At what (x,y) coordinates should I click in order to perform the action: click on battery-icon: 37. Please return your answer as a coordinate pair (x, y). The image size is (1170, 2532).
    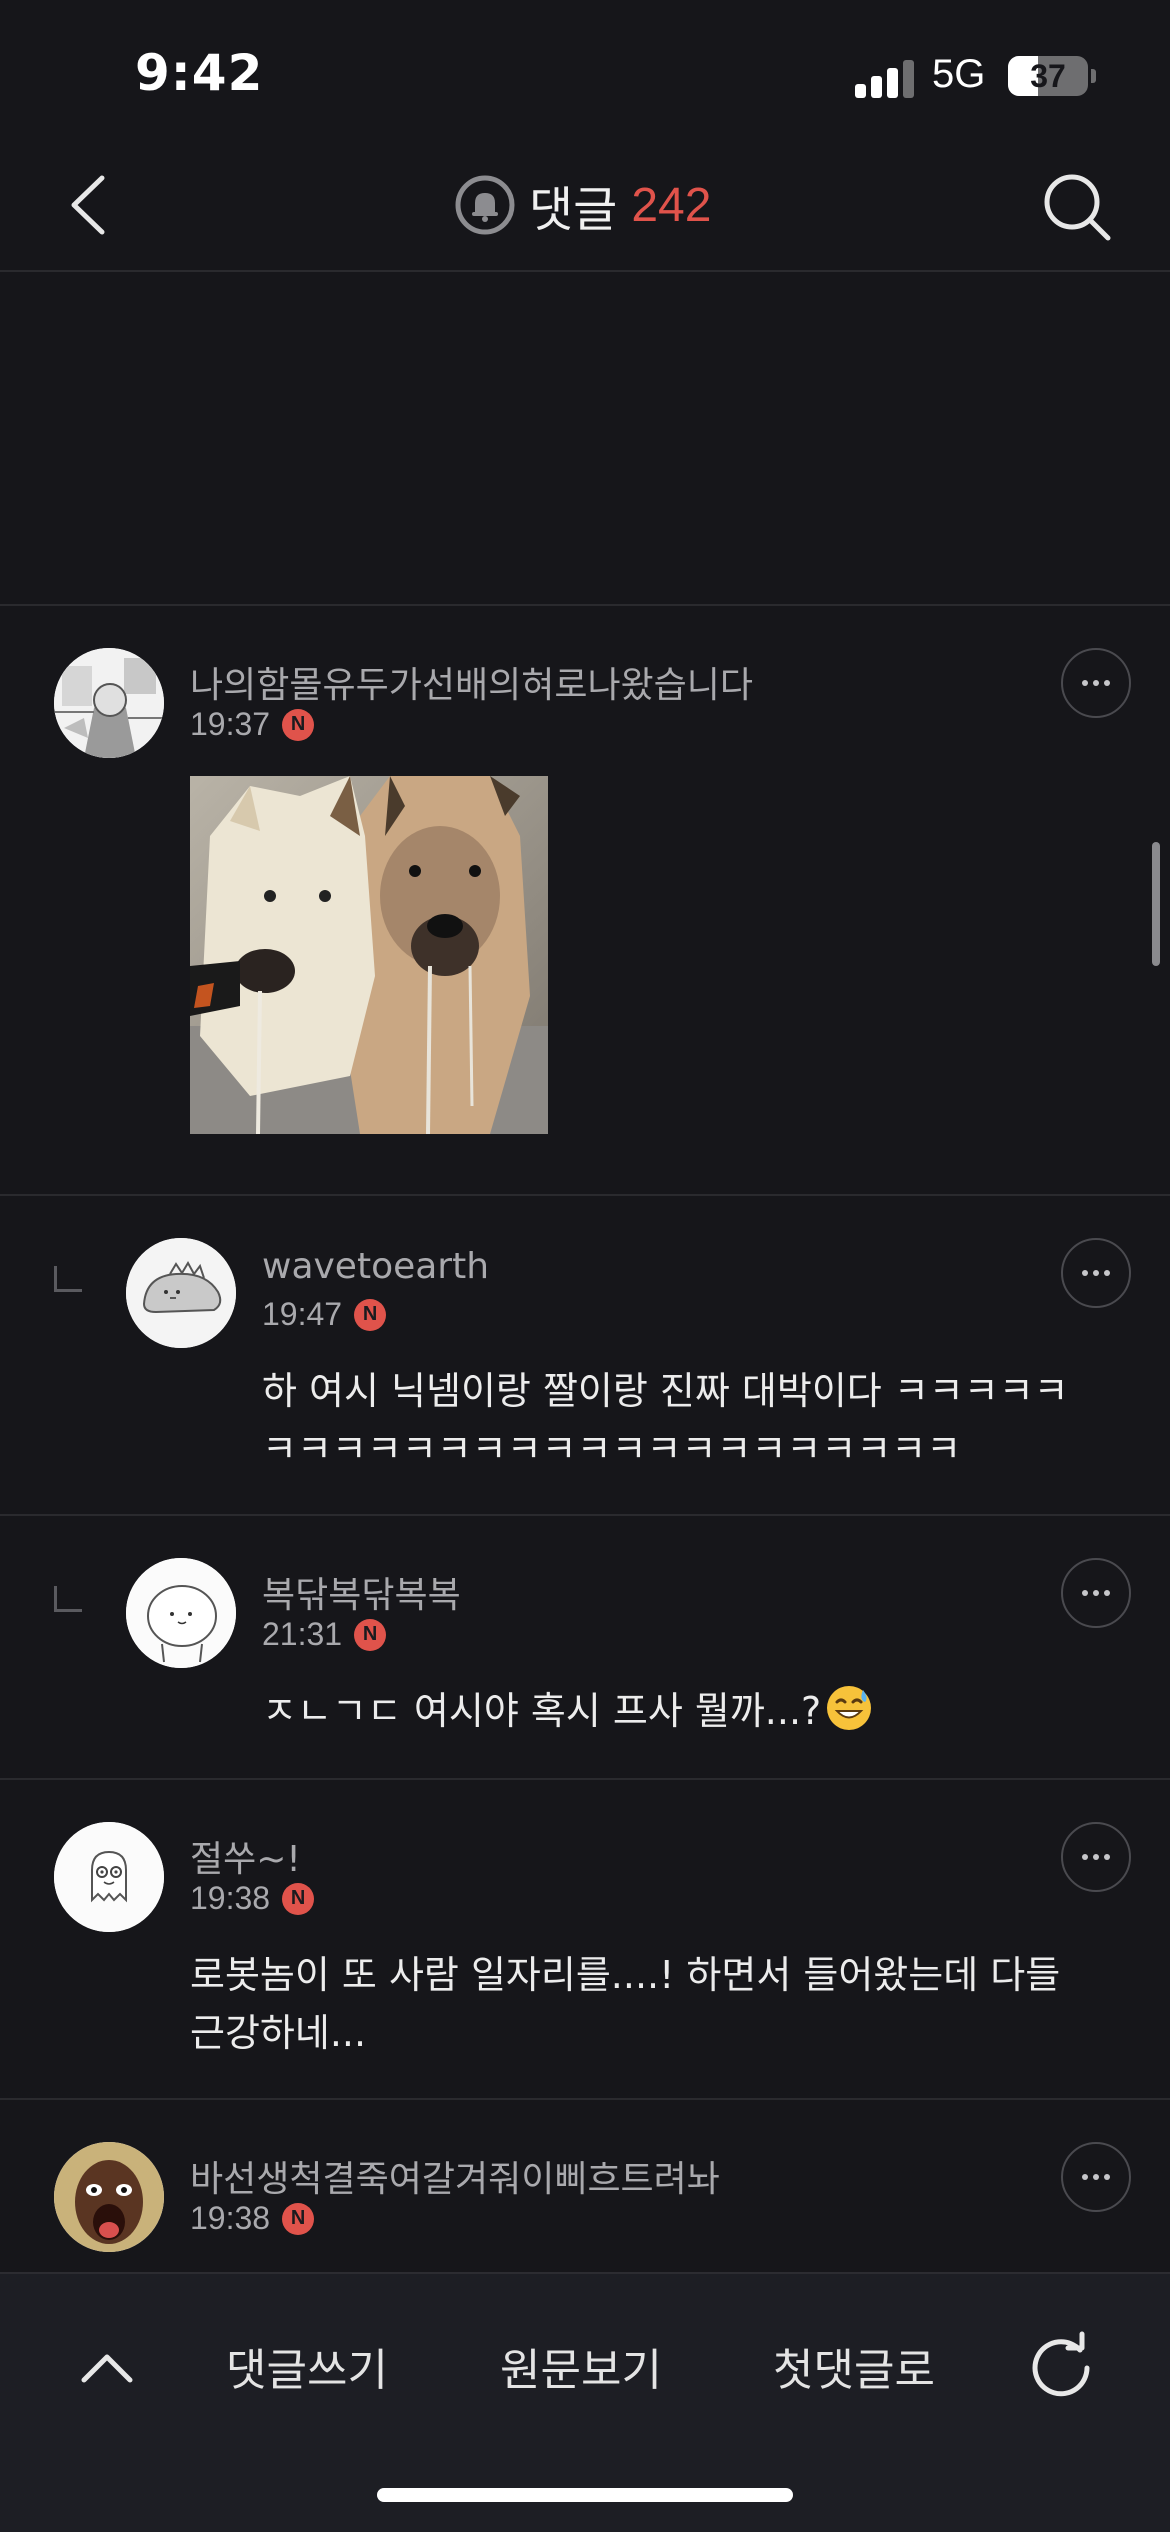
    Looking at the image, I should click on (1048, 76).